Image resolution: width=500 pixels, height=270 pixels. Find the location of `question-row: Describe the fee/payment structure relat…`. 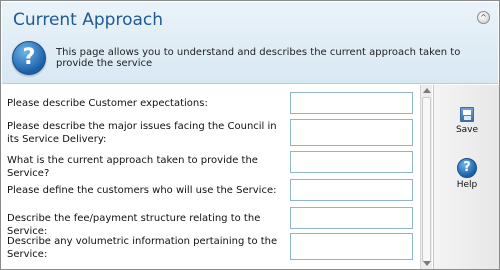

question-row: Describe the fee/payment structure relat… is located at coordinates (211, 221).